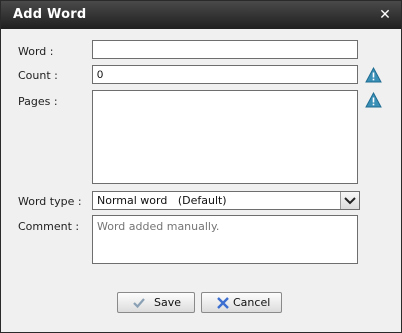 The width and height of the screenshot is (402, 333). What do you see at coordinates (36, 51) in the screenshot?
I see `word-label: Word :` at bounding box center [36, 51].